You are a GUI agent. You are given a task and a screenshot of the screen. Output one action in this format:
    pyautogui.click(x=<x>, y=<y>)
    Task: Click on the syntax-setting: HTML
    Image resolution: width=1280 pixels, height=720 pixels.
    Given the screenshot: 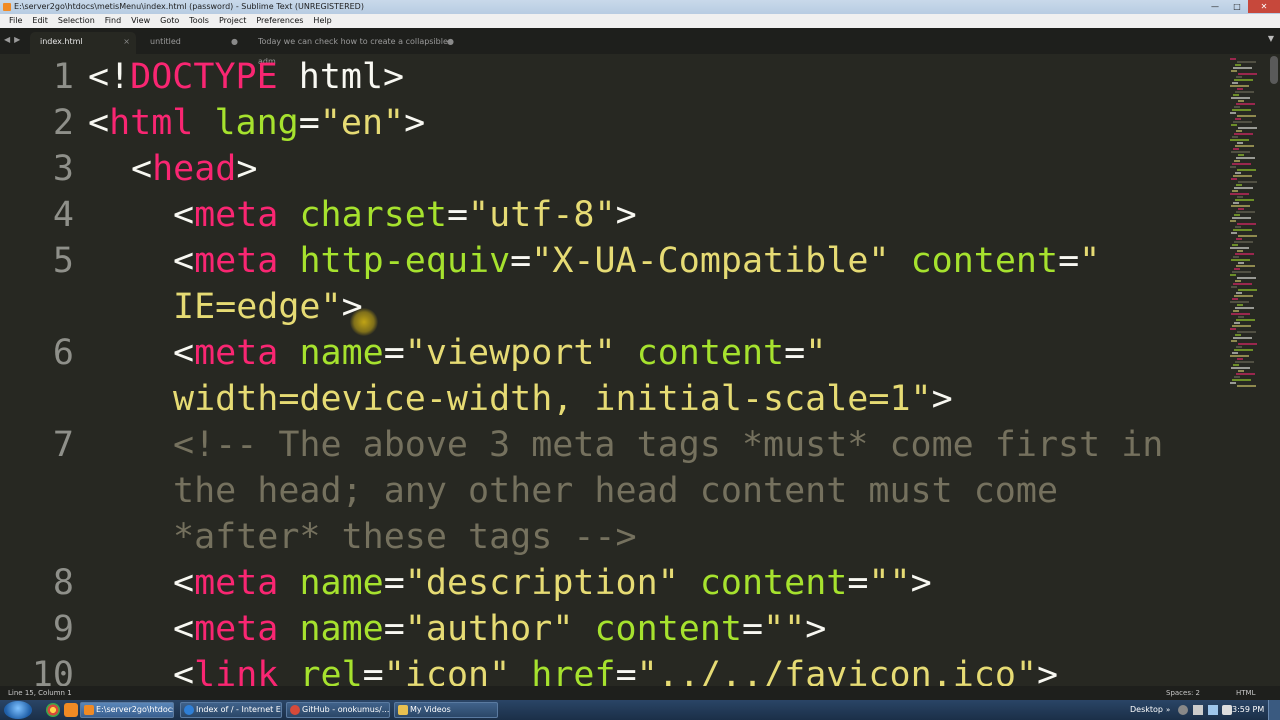 What is the action you would take?
    pyautogui.click(x=1245, y=693)
    